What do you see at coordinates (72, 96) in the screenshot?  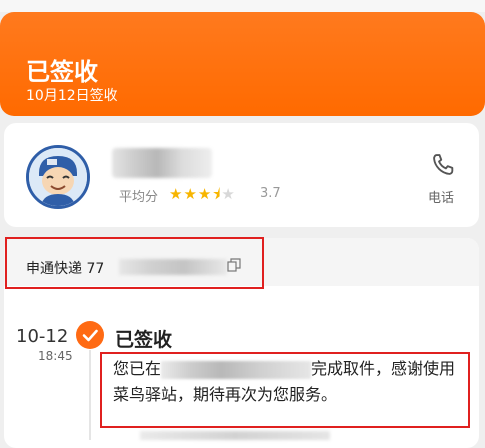 I see `status-date: 10月12日签收` at bounding box center [72, 96].